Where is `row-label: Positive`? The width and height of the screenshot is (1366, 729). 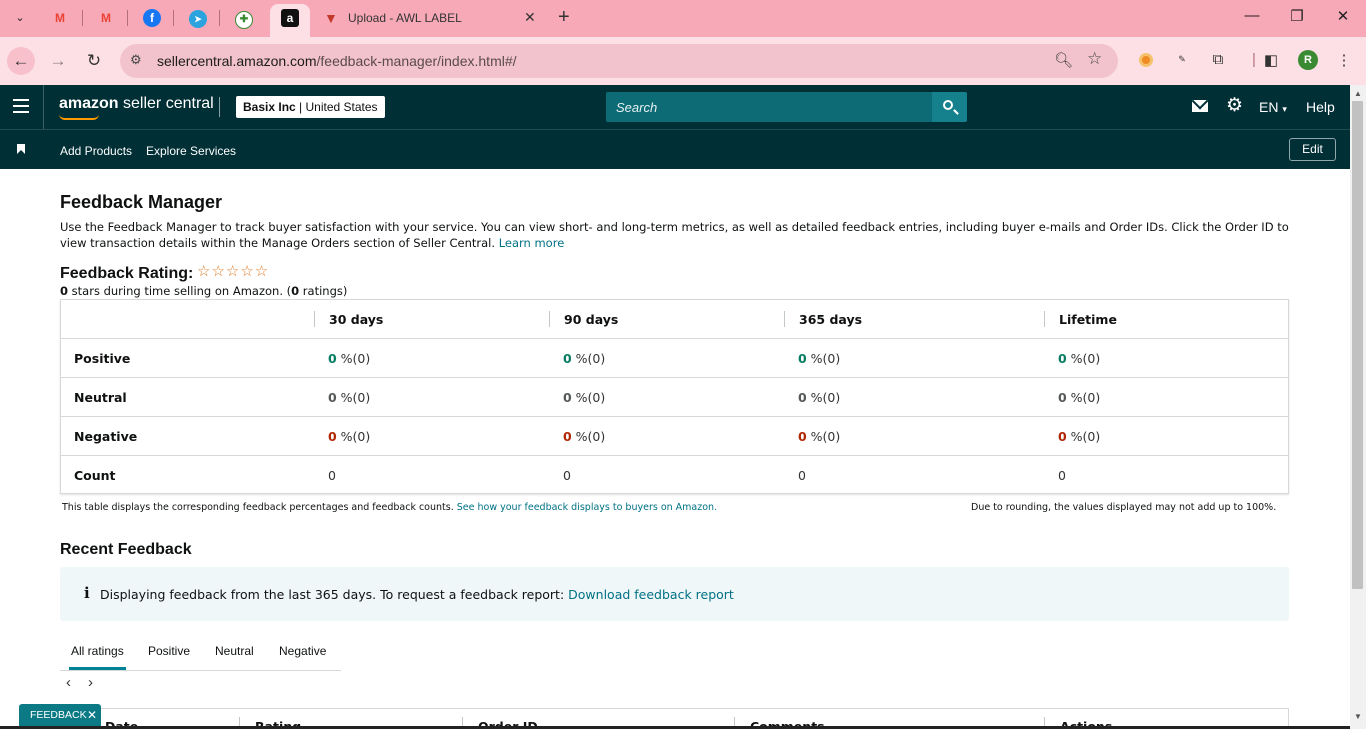 row-label: Positive is located at coordinates (102, 358).